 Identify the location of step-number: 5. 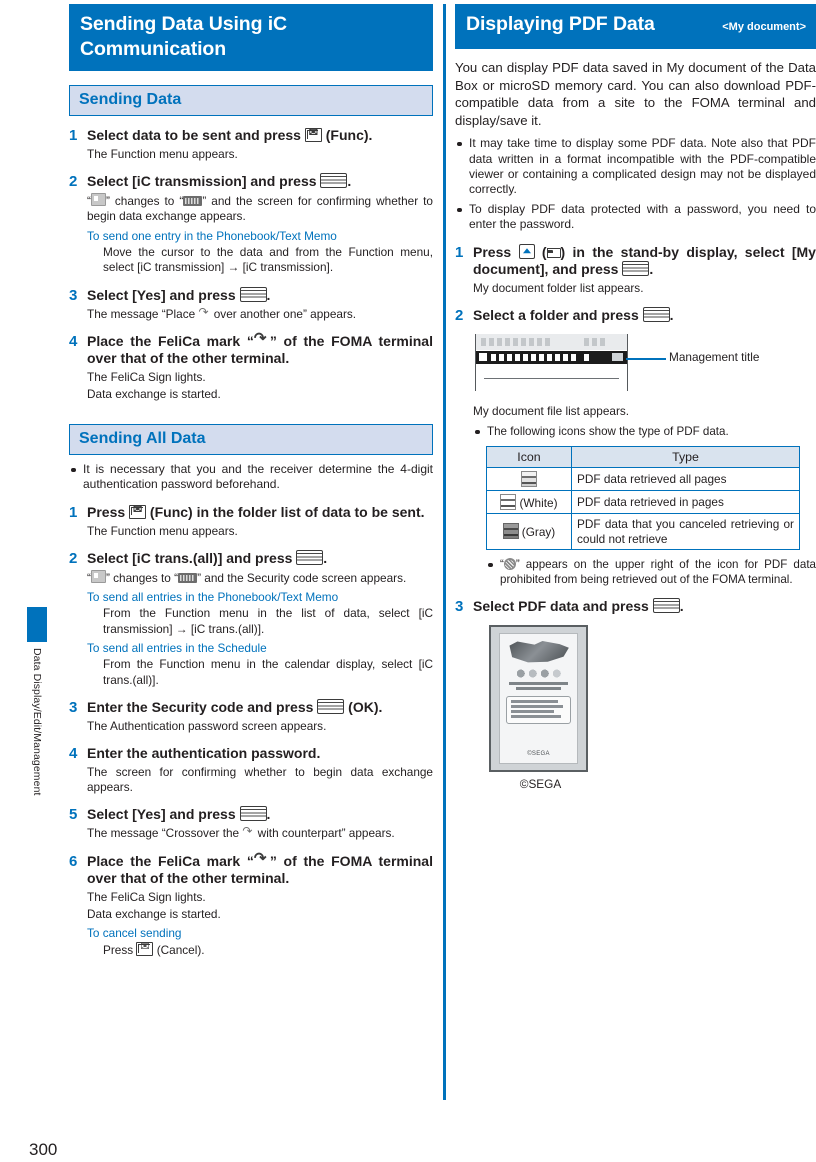
(73, 815).